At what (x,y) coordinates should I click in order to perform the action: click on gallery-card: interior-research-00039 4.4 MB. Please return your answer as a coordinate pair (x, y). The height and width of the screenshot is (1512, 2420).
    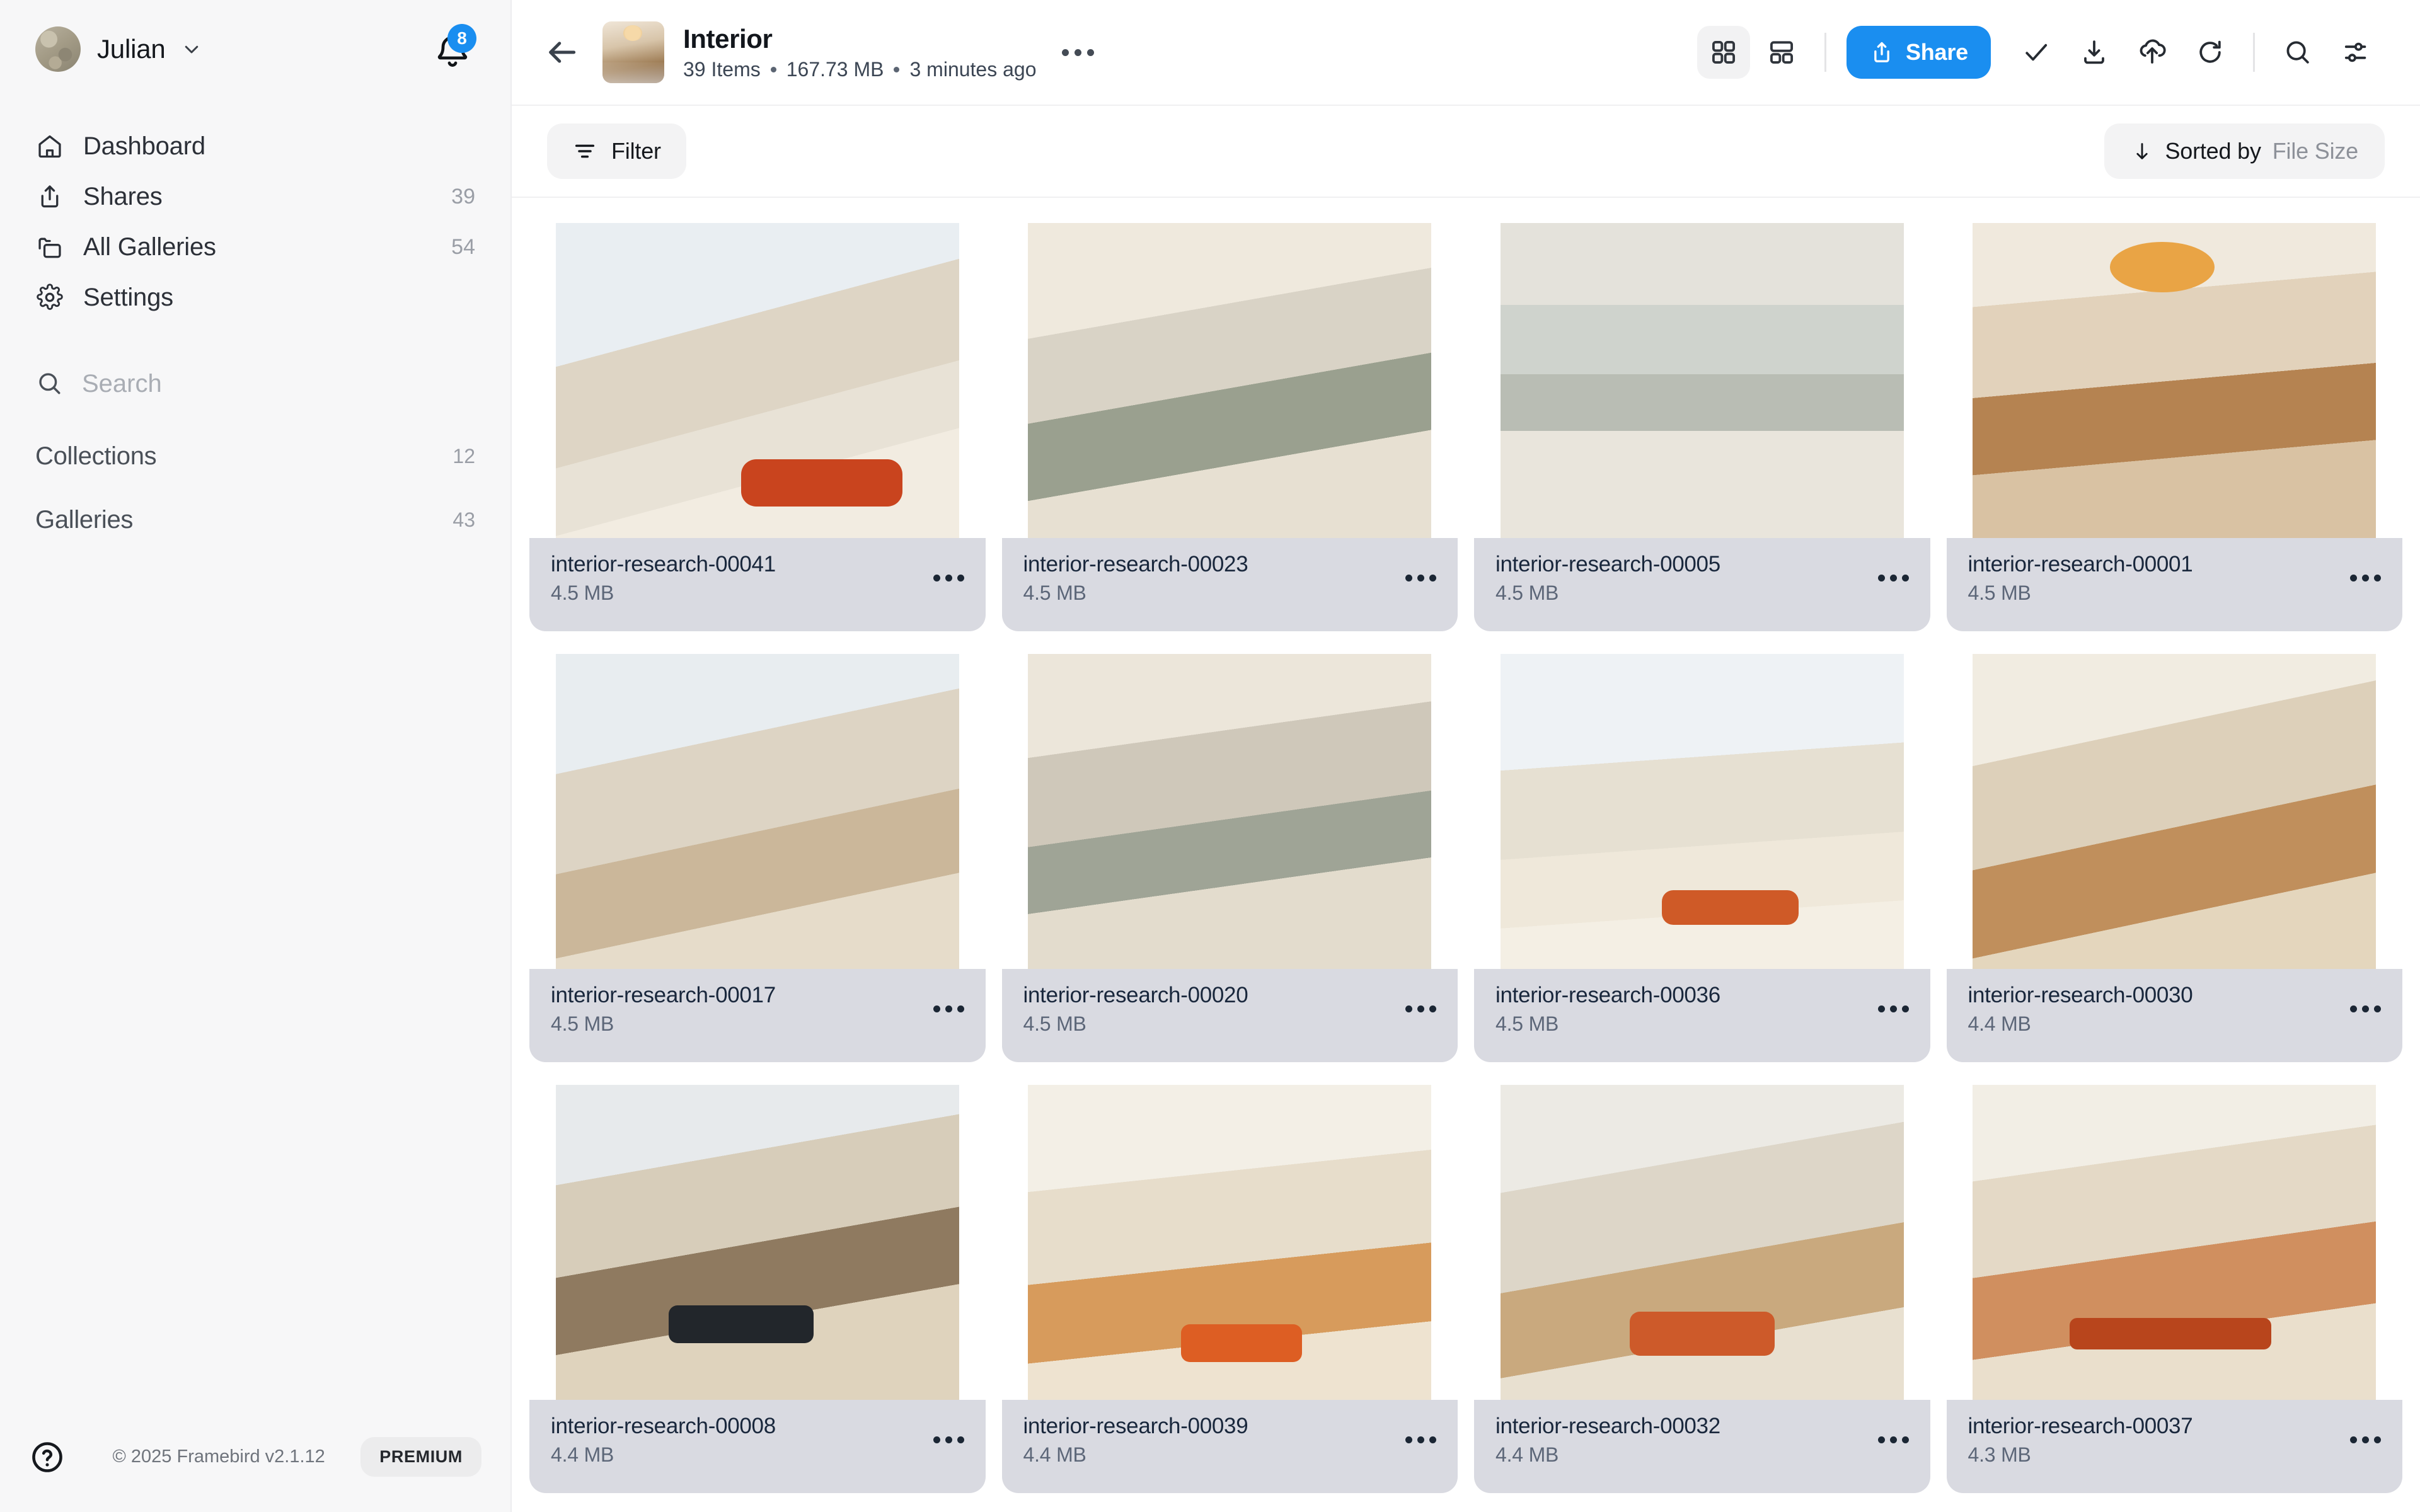
    Looking at the image, I should click on (1229, 1286).